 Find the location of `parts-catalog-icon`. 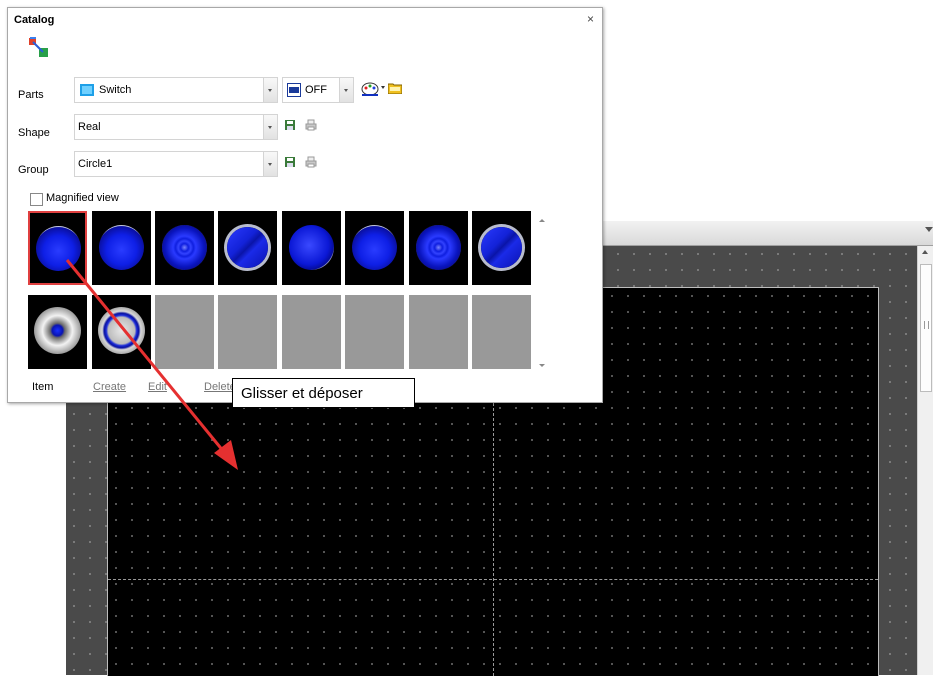

parts-catalog-icon is located at coordinates (38, 47).